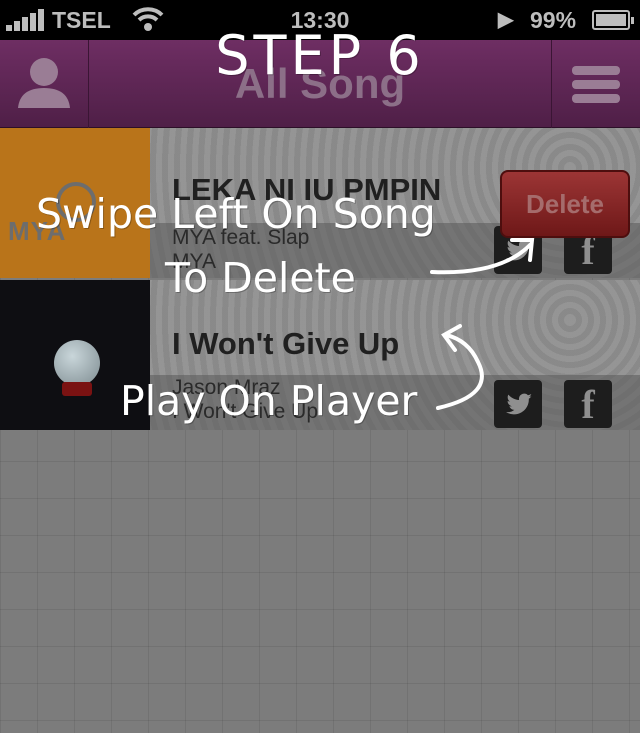  Describe the element at coordinates (77, 363) in the screenshot. I see `snow-globe-icon` at that location.